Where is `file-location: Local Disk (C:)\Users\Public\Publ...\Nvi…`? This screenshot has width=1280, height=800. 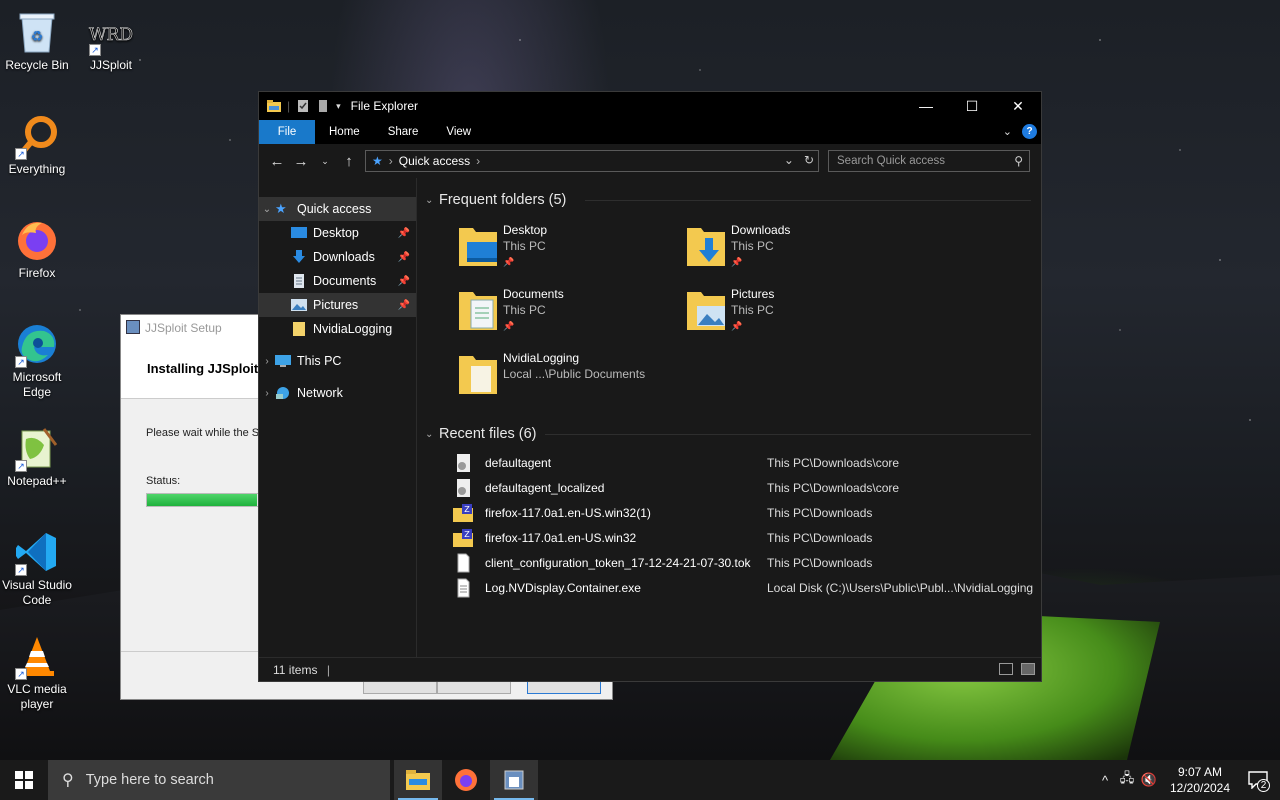 file-location: Local Disk (C:)\Users\Public\Publ...\Nvi… is located at coordinates (900, 587).